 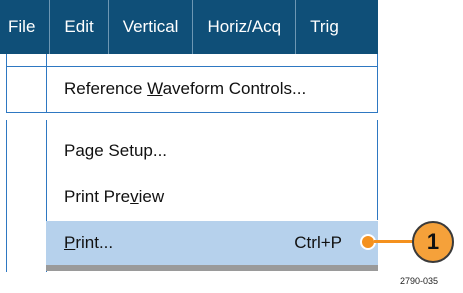 I want to click on menu-trig: Trig, so click(x=317, y=27).